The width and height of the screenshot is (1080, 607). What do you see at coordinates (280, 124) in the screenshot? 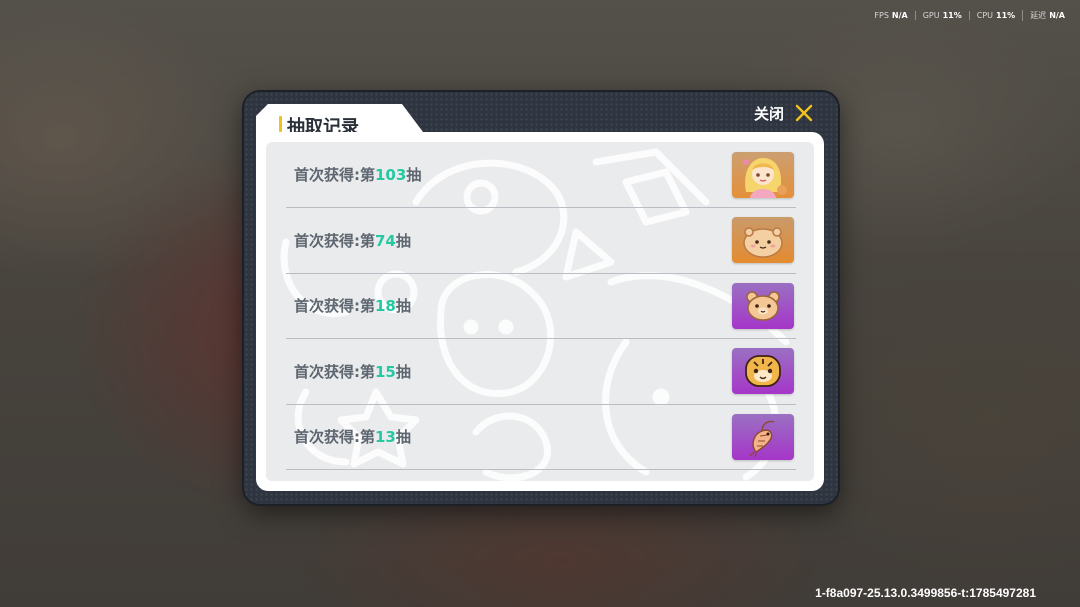
I see `title-accent-bar` at bounding box center [280, 124].